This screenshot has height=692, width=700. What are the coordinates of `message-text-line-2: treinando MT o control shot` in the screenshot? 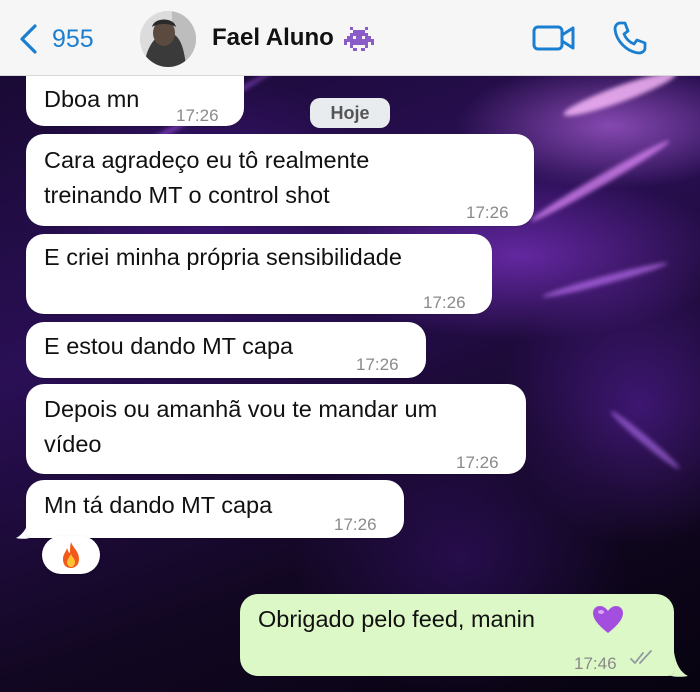 It's located at (187, 195).